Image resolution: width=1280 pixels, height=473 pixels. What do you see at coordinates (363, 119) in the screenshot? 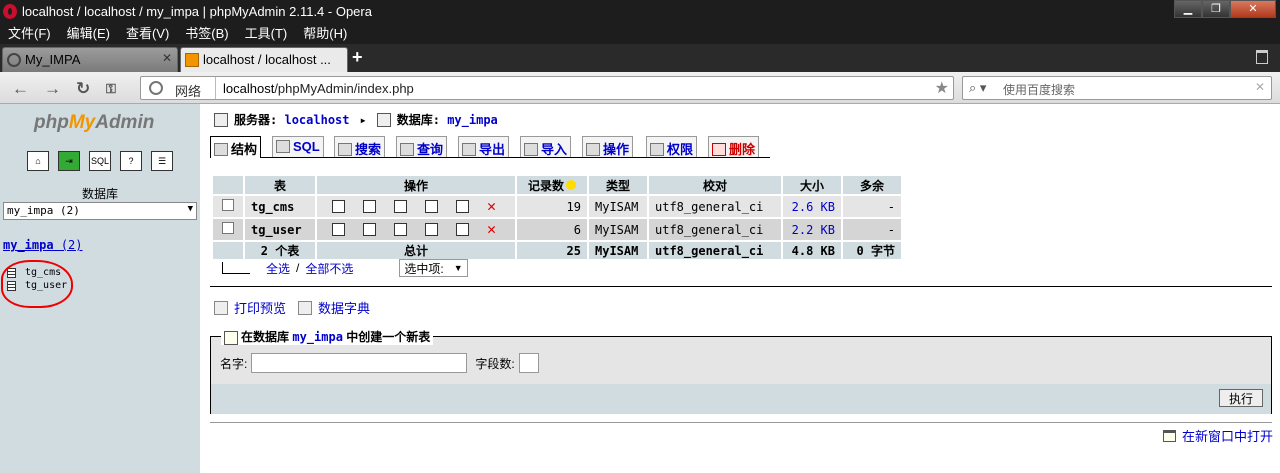
I see `breadcrumb-arrow-icon: ▸` at bounding box center [363, 119].